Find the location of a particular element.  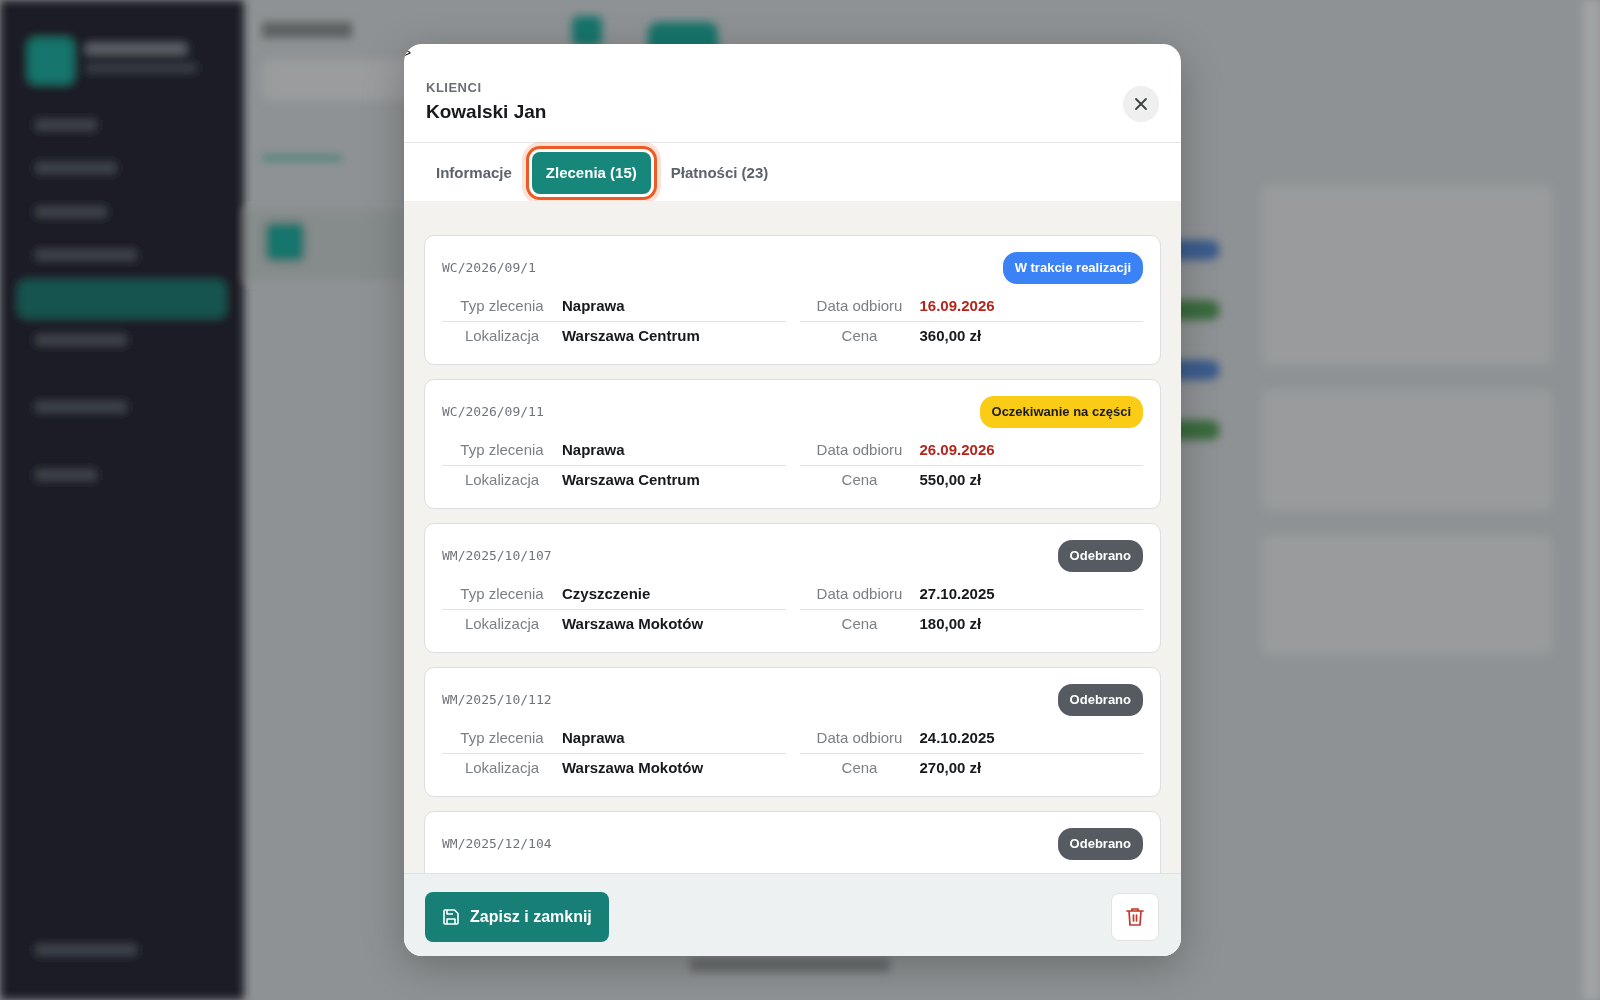

modal-title: Kowalski Jan is located at coordinates (486, 111).